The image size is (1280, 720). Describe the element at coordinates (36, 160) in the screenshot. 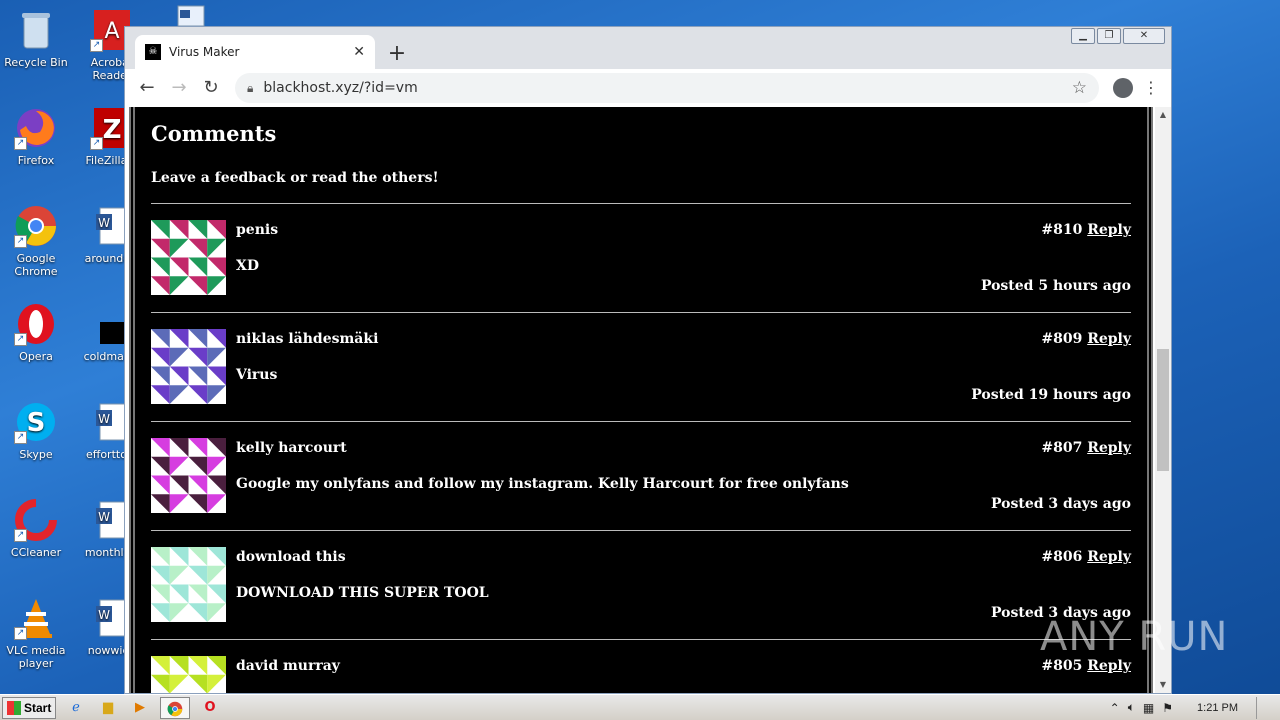

I see `desktop-icon-label: Firefox` at that location.